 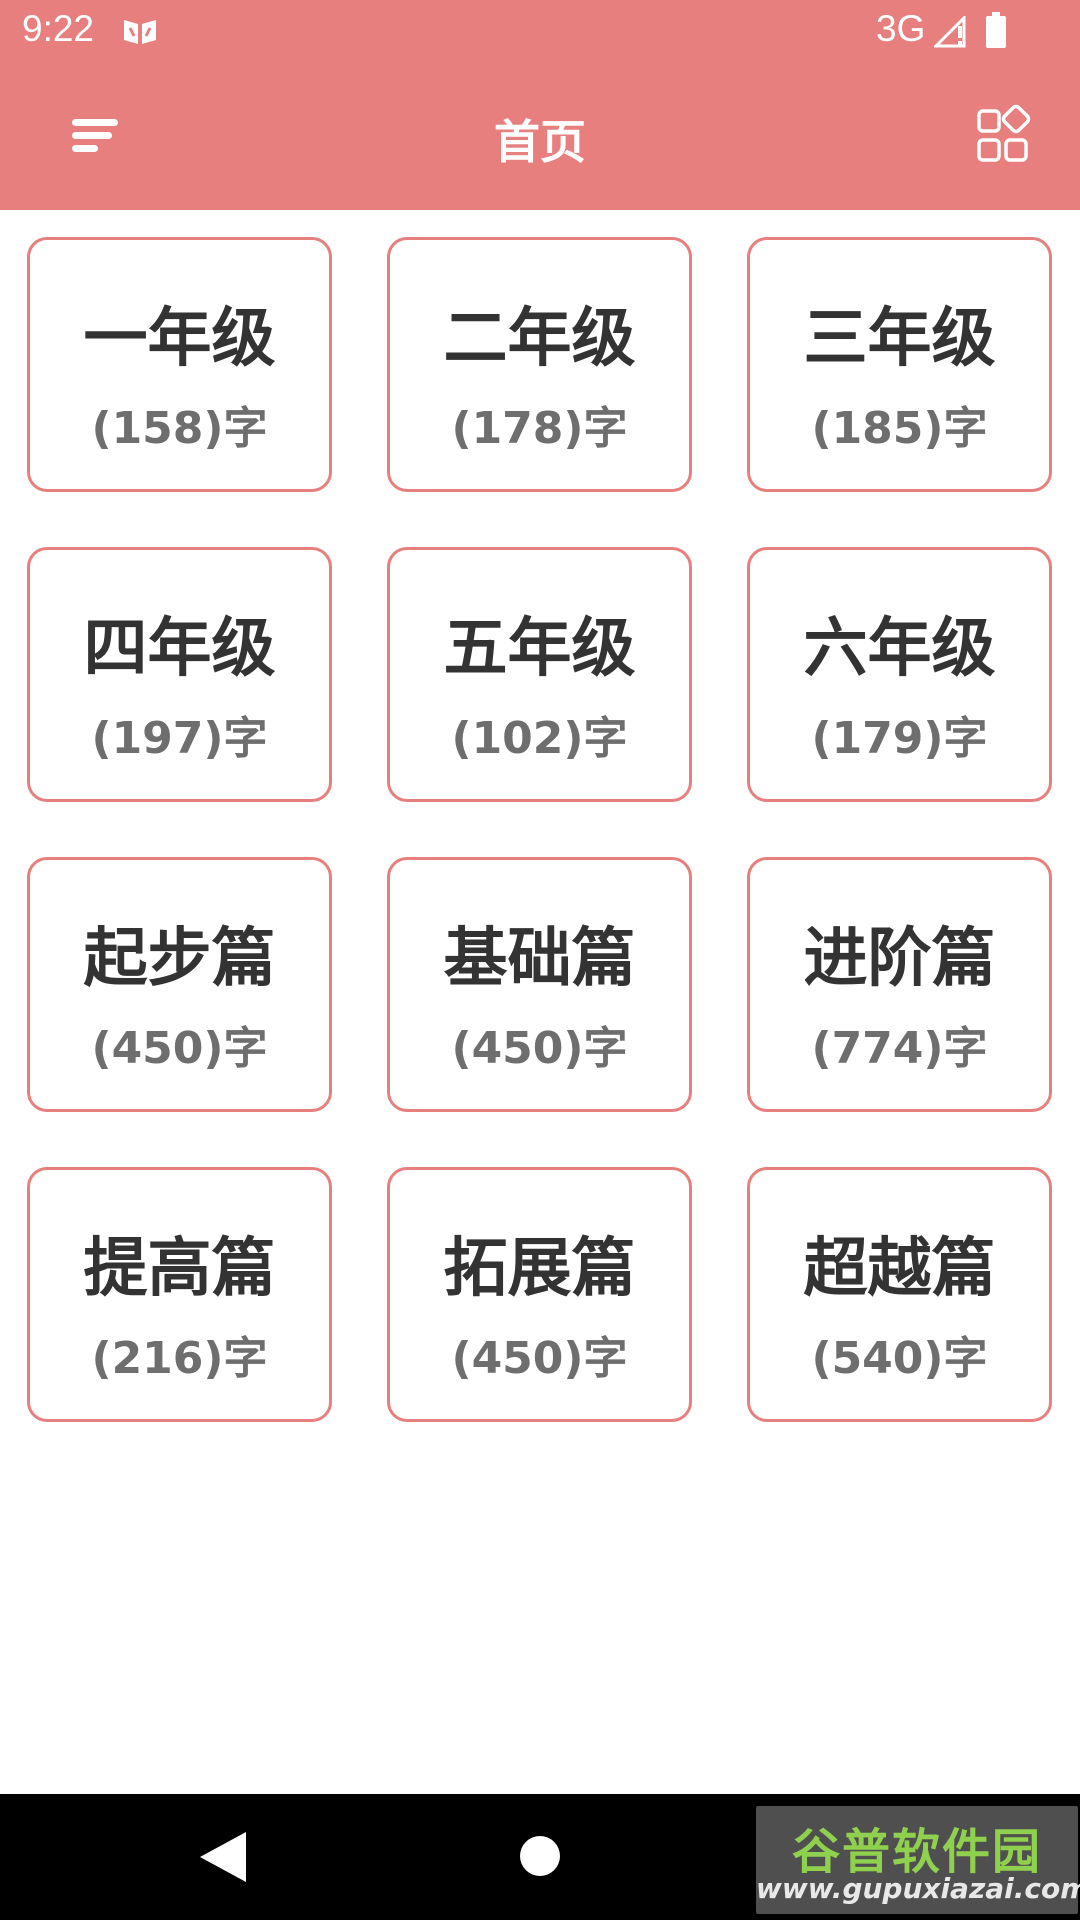 What do you see at coordinates (179, 428) in the screenshot?
I see `card-count: (158)字` at bounding box center [179, 428].